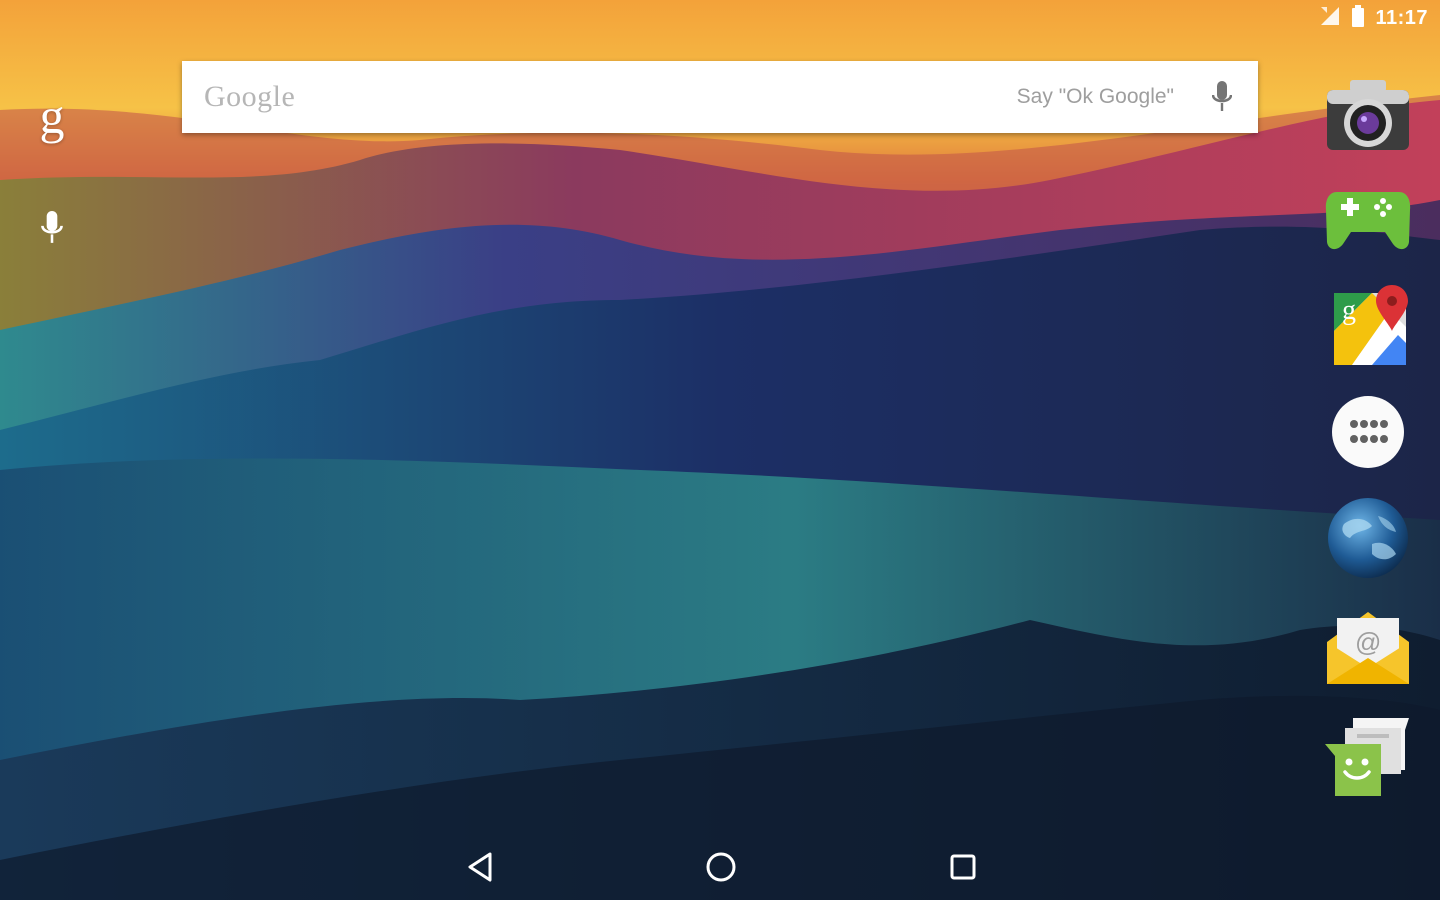 The height and width of the screenshot is (900, 1440). Describe the element at coordinates (1401, 17) in the screenshot. I see `status-time: 11:17` at that location.